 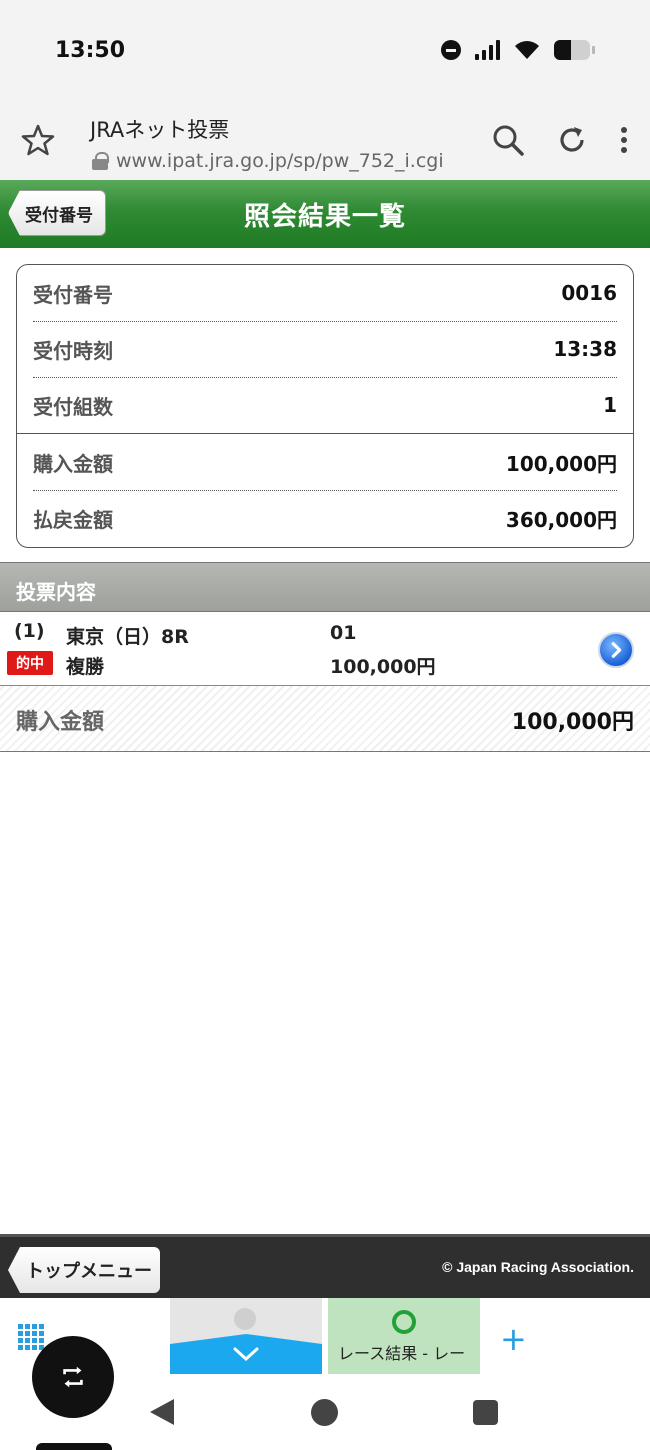 I want to click on nav-home-icon, so click(x=324, y=1412).